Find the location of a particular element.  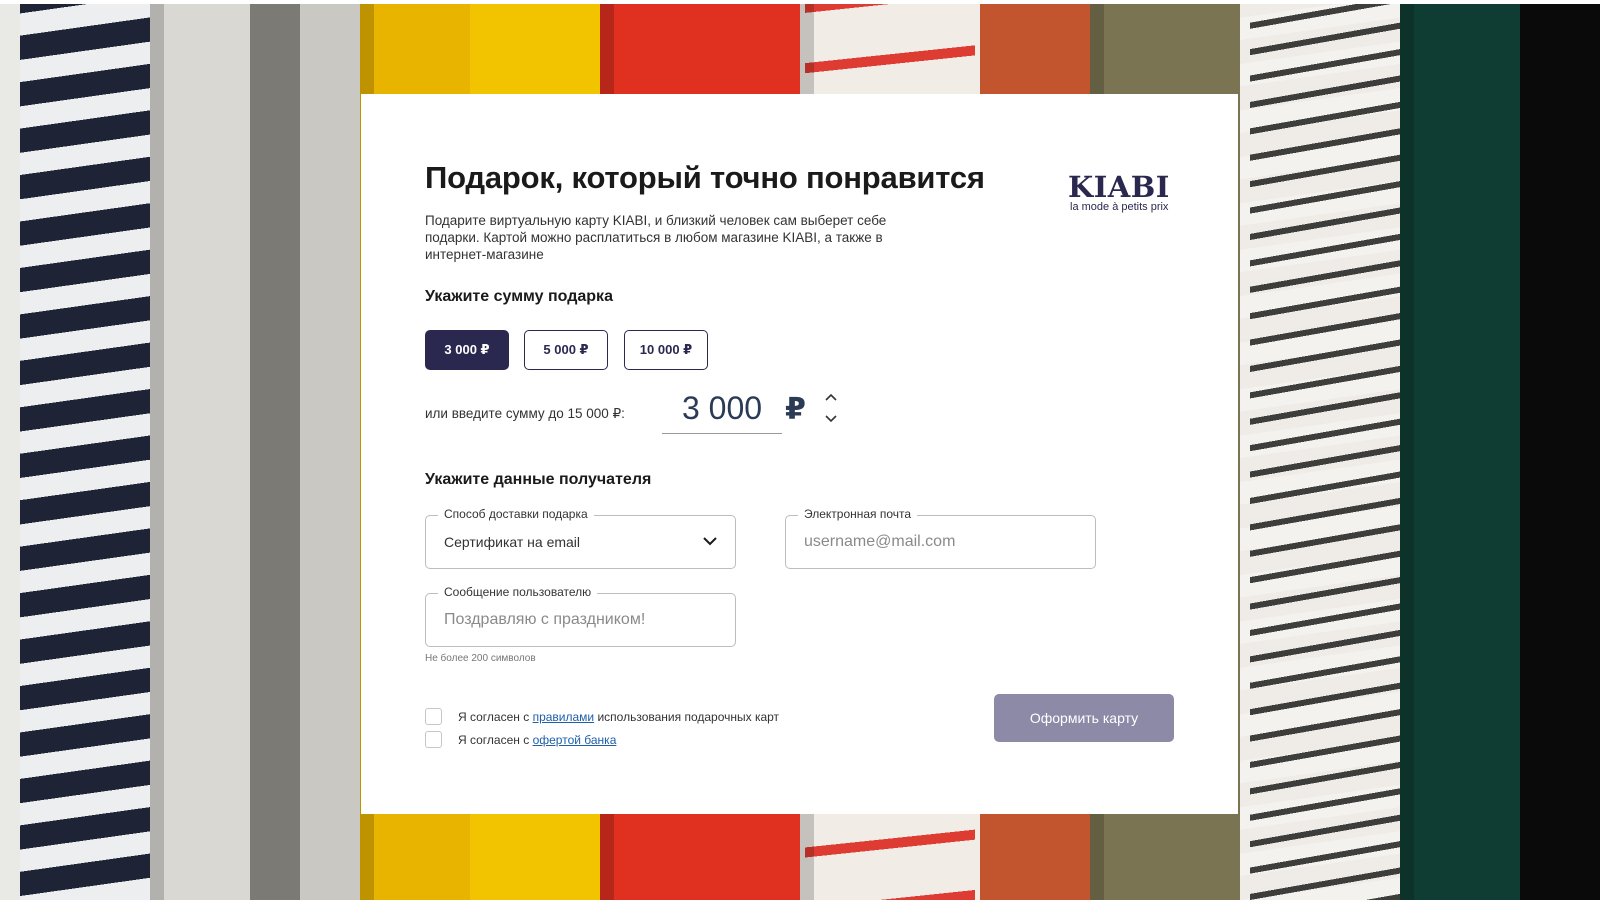

bank-offer-link: офертой банка is located at coordinates (575, 740).